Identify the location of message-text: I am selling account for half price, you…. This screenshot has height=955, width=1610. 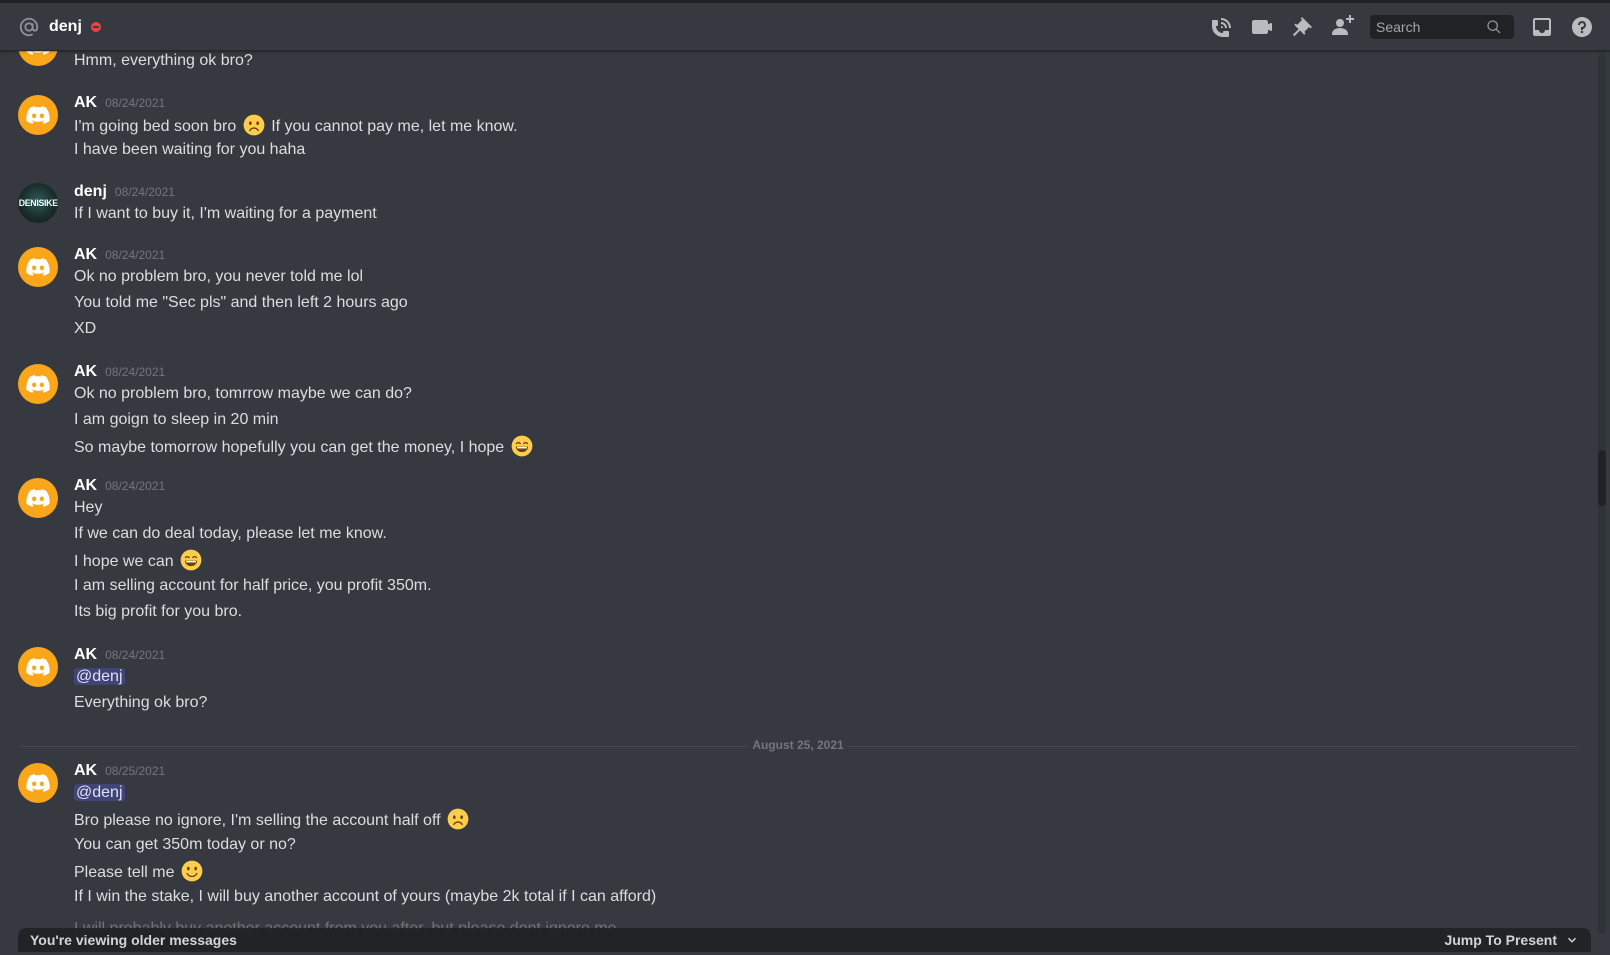
(253, 585).